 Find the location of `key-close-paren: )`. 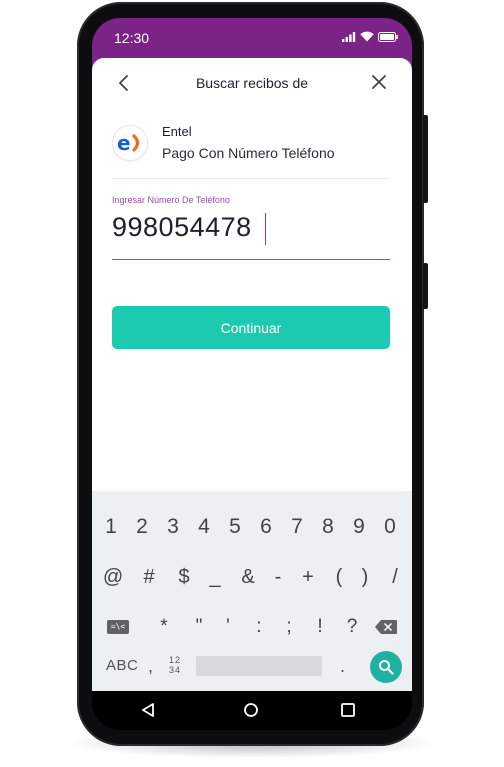

key-close-paren: ) is located at coordinates (365, 577).